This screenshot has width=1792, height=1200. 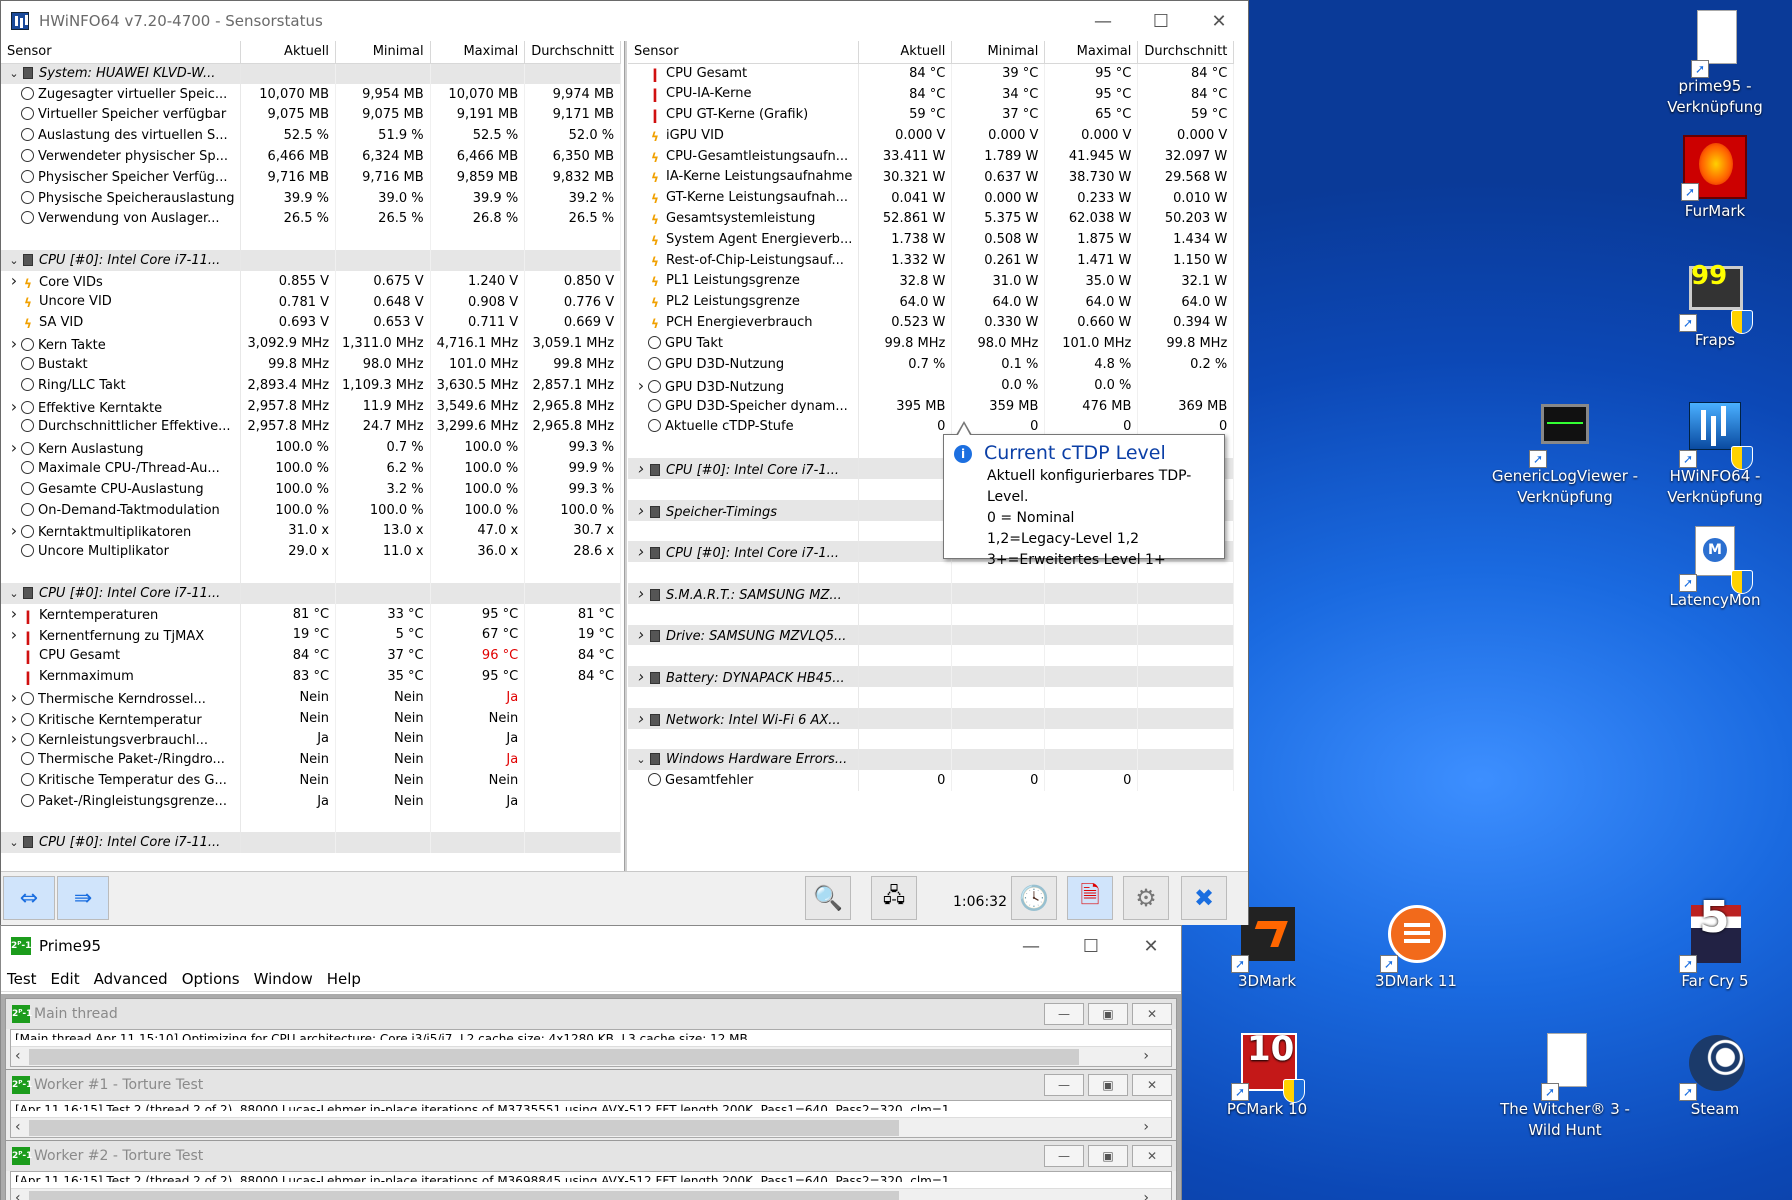 What do you see at coordinates (1034, 898) in the screenshot?
I see `reset-timer-button: 🕓` at bounding box center [1034, 898].